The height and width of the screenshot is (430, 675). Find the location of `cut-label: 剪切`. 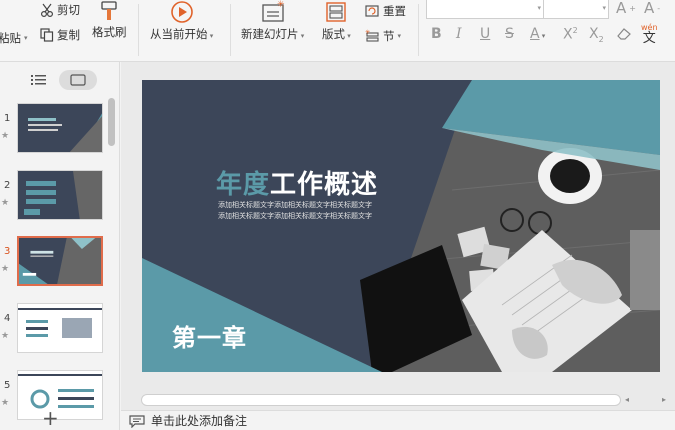

cut-label: 剪切 is located at coordinates (68, 10).